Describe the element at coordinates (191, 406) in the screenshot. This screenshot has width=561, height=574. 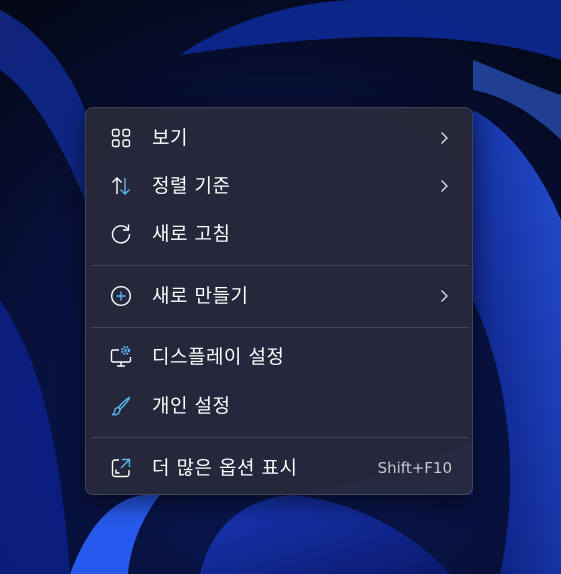
I see `menu-item-personalize-label: 개인 설정` at that location.